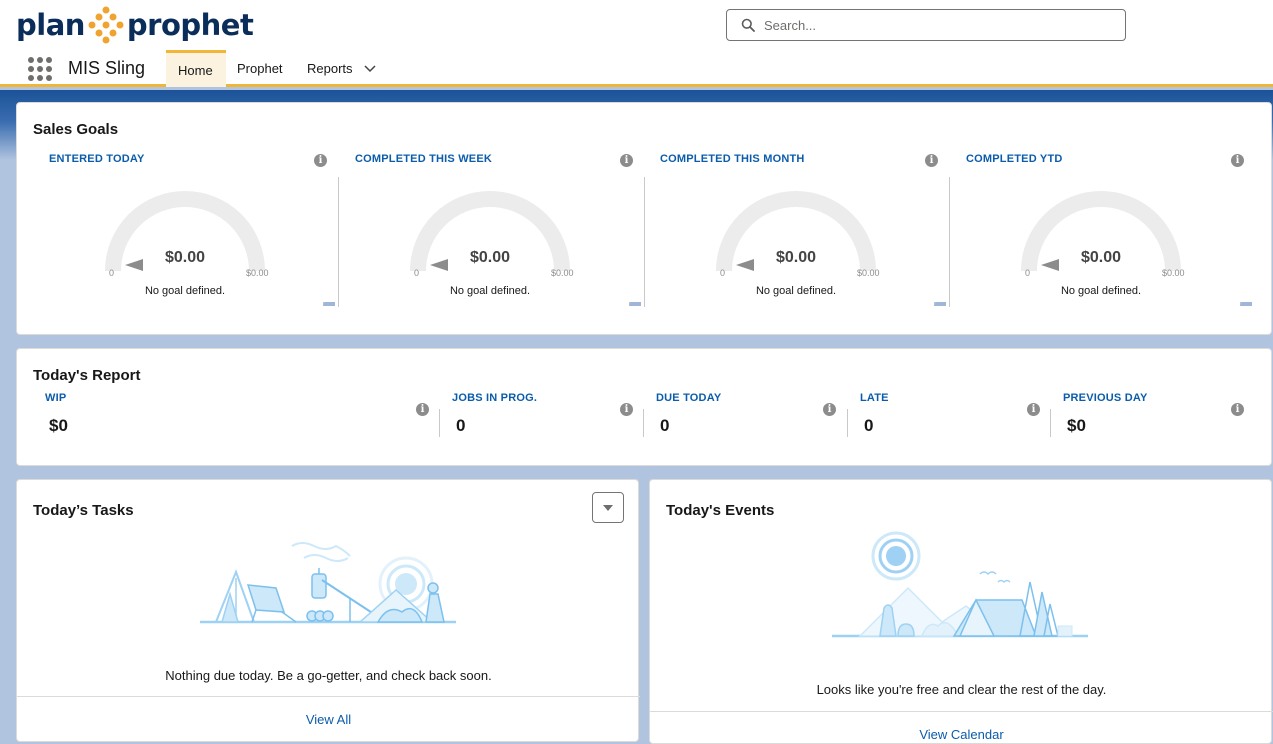 Image resolution: width=1273 pixels, height=744 pixels. Describe the element at coordinates (636, 25) in the screenshot. I see `global-header: plan prophet` at that location.